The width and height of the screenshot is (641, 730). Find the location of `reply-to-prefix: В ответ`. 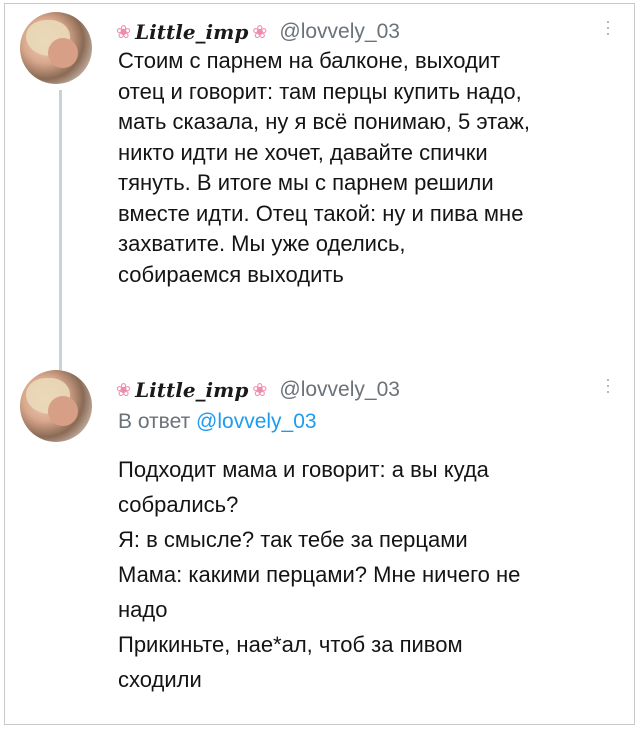

reply-to-prefix: В ответ is located at coordinates (154, 421).